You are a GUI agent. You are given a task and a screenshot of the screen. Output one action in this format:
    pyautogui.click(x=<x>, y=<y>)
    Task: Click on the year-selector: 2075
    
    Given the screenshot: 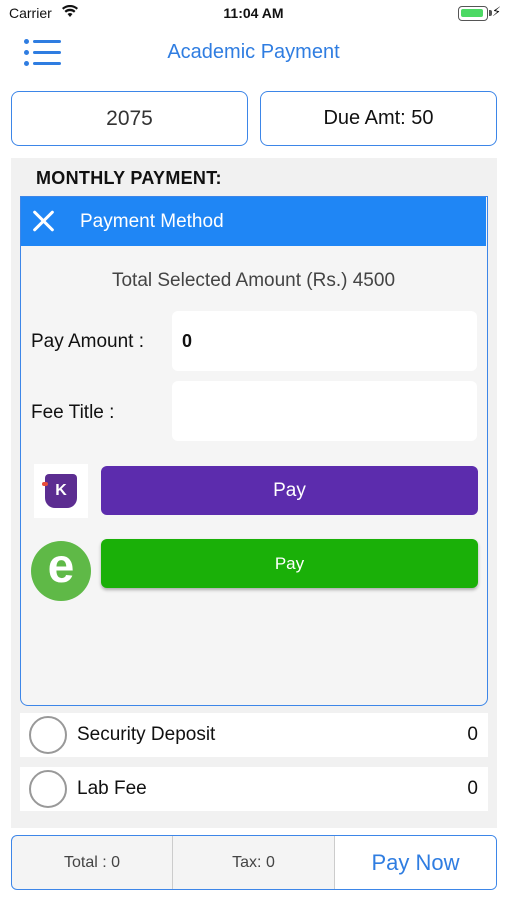 What is the action you would take?
    pyautogui.click(x=129, y=118)
    